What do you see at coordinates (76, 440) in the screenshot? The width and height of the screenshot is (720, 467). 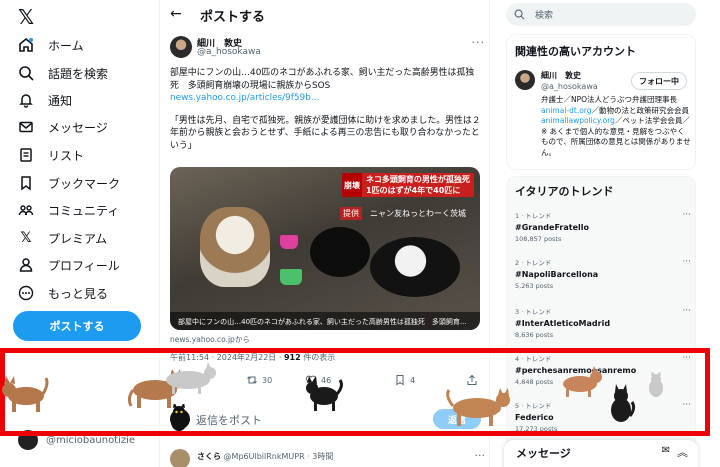 I see `account-switcher: @miciobaunotizie` at bounding box center [76, 440].